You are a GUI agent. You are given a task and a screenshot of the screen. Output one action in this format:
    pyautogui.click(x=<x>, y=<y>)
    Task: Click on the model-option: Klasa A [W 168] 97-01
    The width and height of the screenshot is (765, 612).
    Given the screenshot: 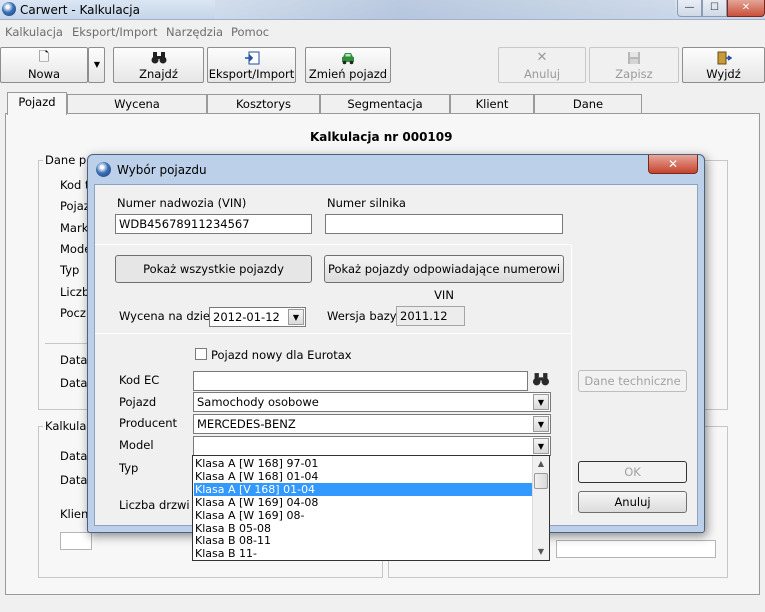 What is the action you would take?
    pyautogui.click(x=363, y=463)
    